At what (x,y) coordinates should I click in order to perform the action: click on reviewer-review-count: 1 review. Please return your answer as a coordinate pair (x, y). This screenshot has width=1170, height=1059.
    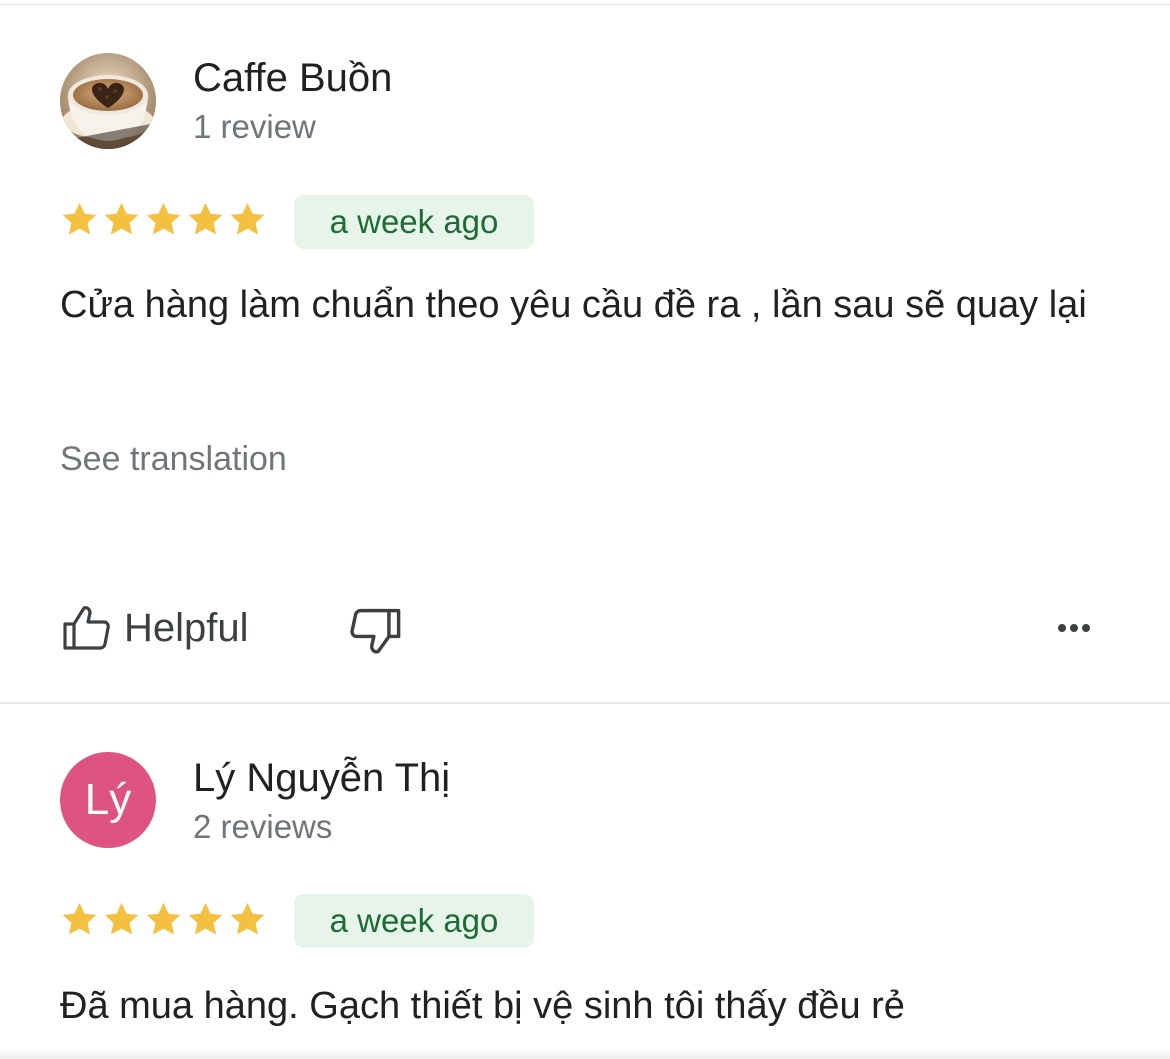
    Looking at the image, I should click on (254, 126).